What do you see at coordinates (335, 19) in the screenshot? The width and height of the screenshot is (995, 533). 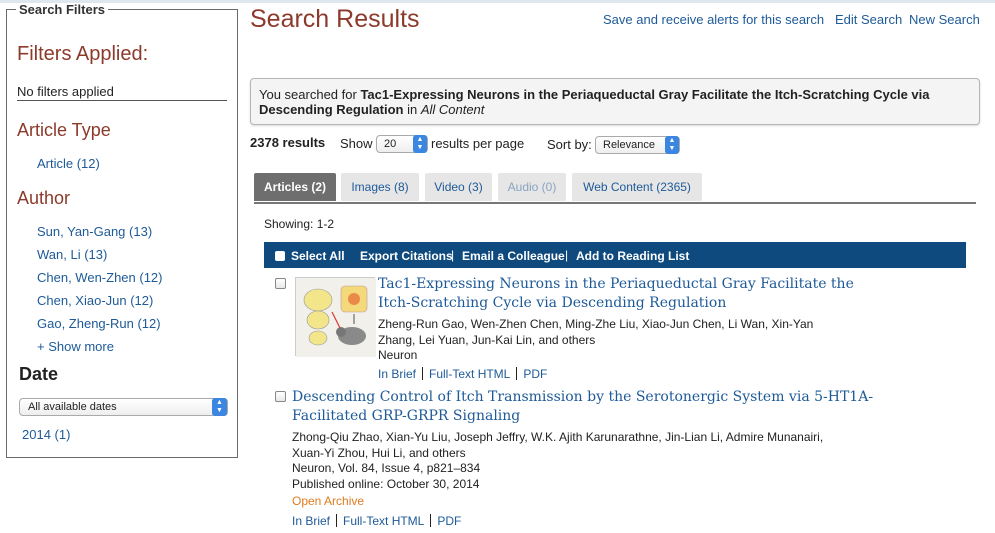 I see `page-title: Search Results` at bounding box center [335, 19].